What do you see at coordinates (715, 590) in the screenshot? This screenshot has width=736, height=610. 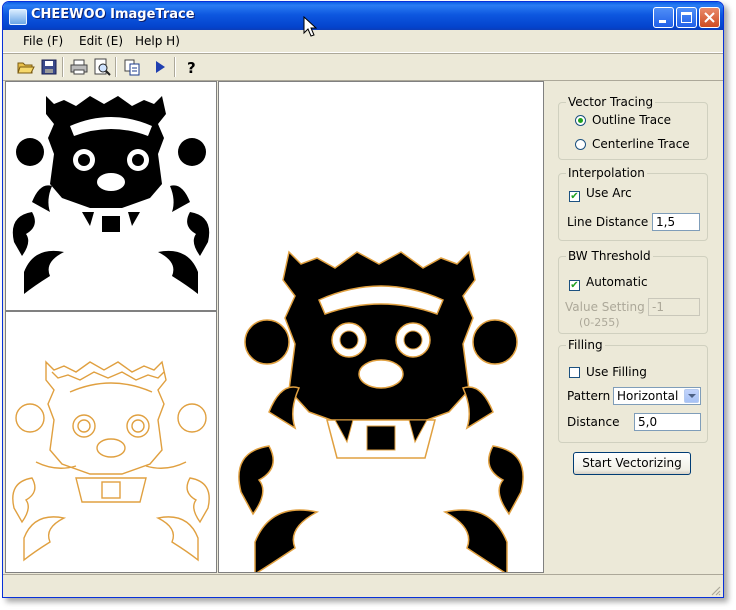 I see `resize-grip-icon` at bounding box center [715, 590].